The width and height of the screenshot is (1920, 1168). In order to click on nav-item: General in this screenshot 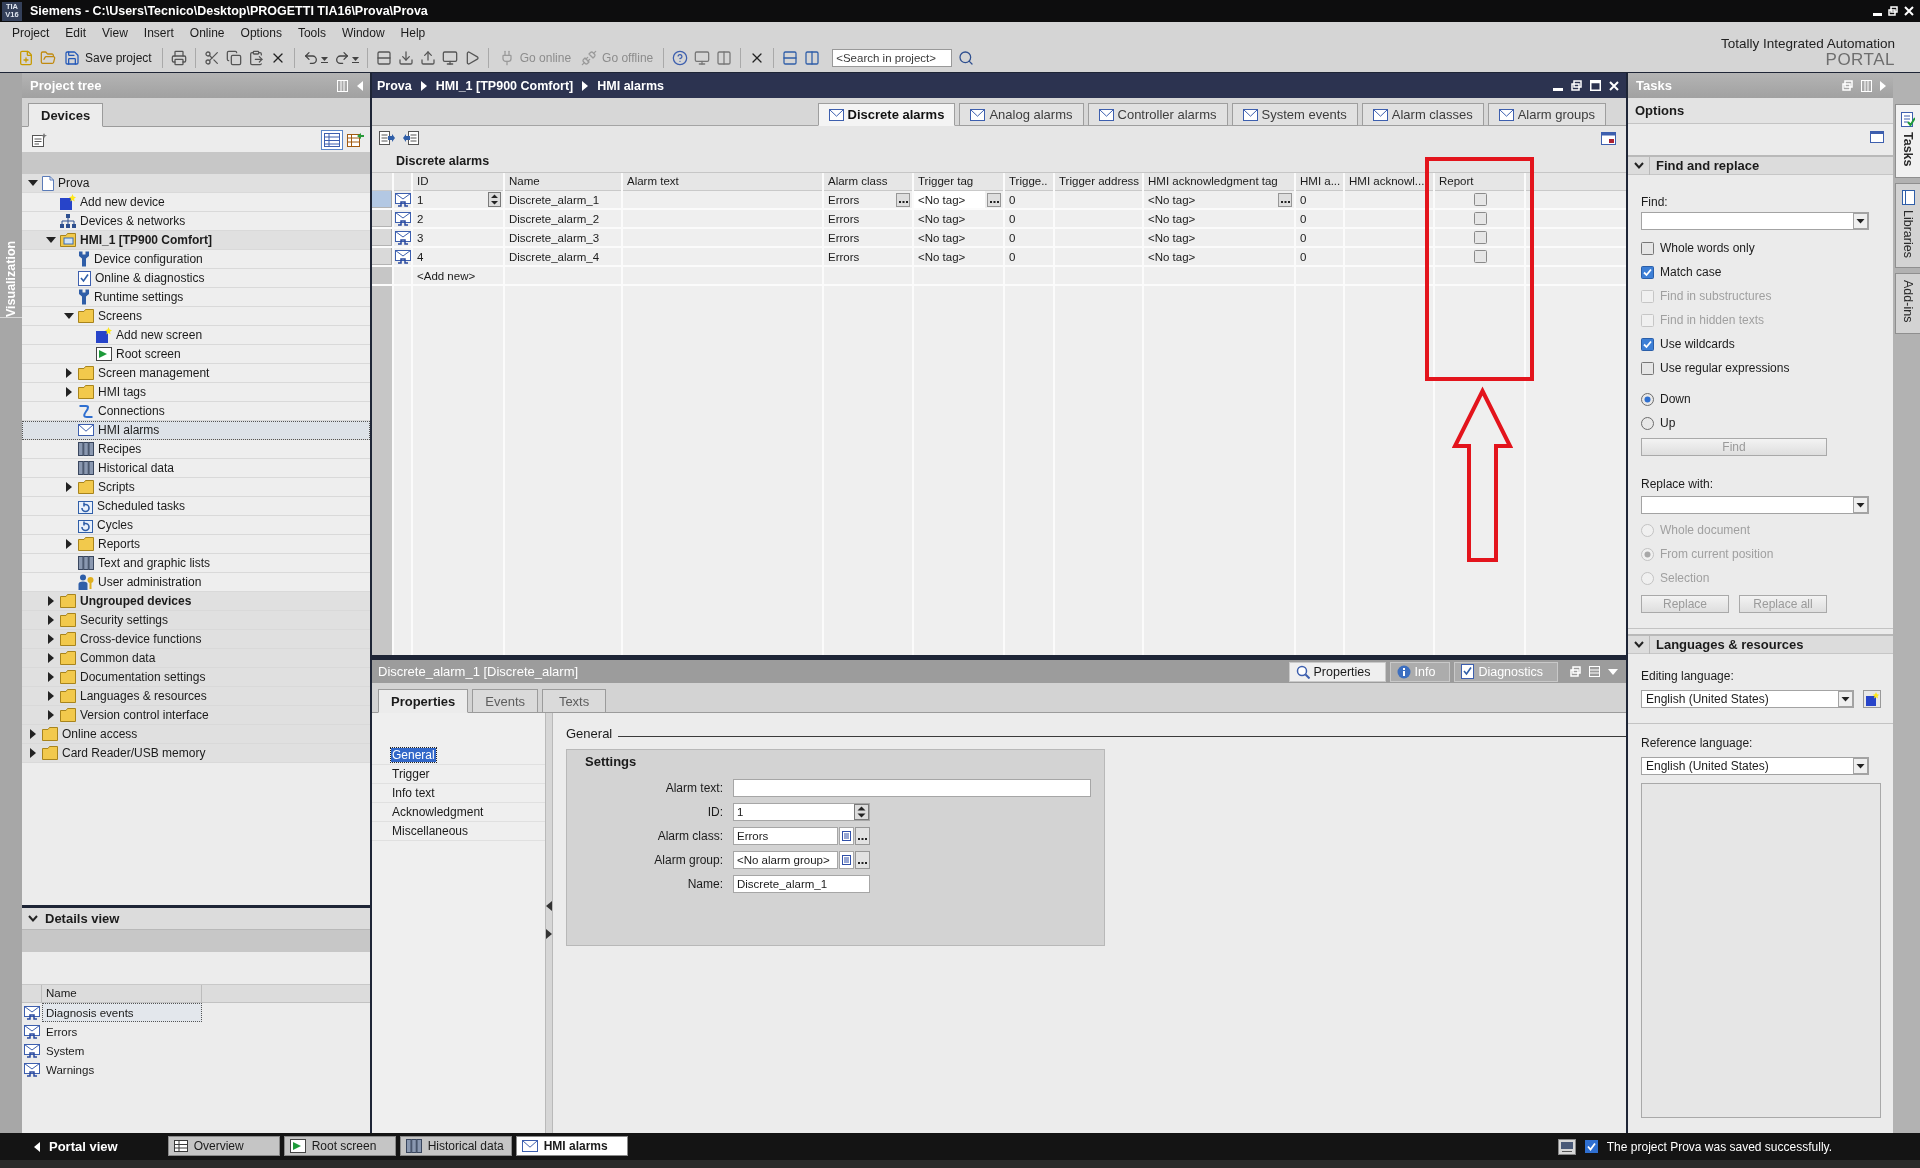, I will do `click(413, 755)`.